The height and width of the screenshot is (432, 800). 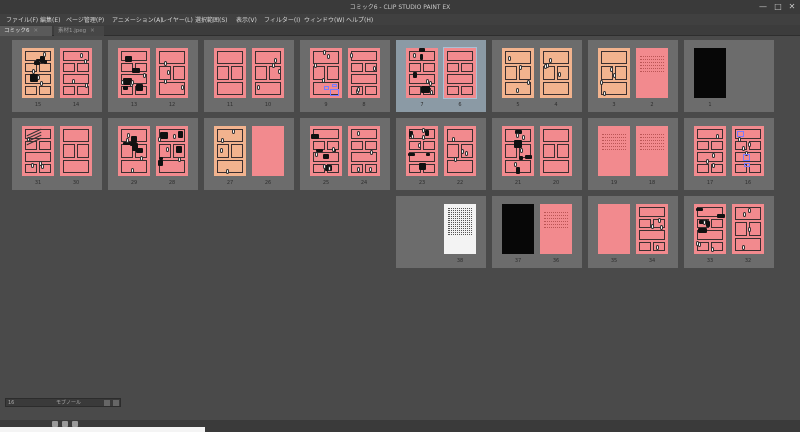 What do you see at coordinates (359, 19) in the screenshot?
I see `menu-help: ヘルプ(H)` at bounding box center [359, 19].